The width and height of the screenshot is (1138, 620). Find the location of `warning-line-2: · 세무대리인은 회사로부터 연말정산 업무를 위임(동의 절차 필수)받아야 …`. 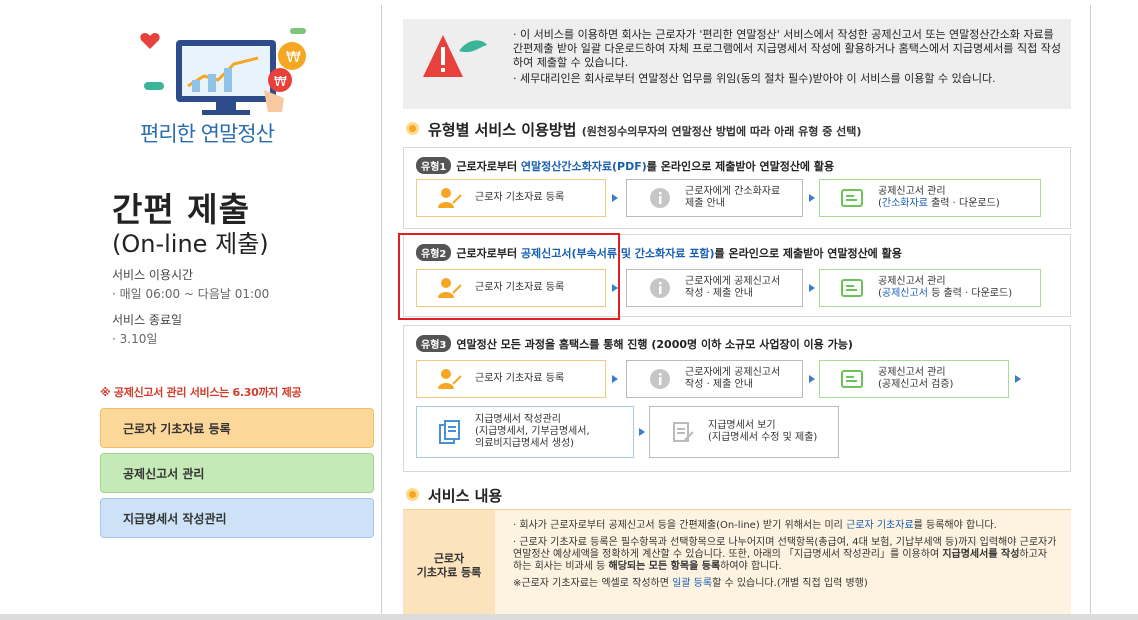

warning-line-2: · 세무대리인은 회사로부터 연말정산 업무를 위임(동의 절차 필수)받아야 … is located at coordinates (754, 78).